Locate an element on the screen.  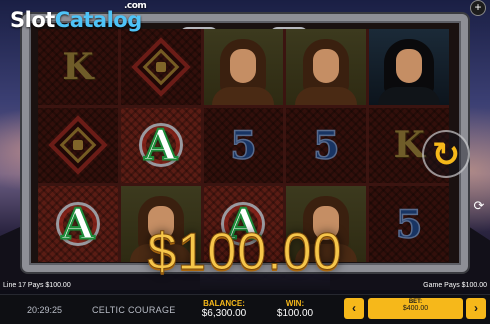
line-win-info: Line 17 Pays $100.00 is located at coordinates (37, 285).